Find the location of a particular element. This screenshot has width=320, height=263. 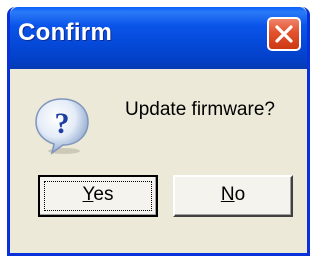

yes-button: Yes is located at coordinates (98, 196).